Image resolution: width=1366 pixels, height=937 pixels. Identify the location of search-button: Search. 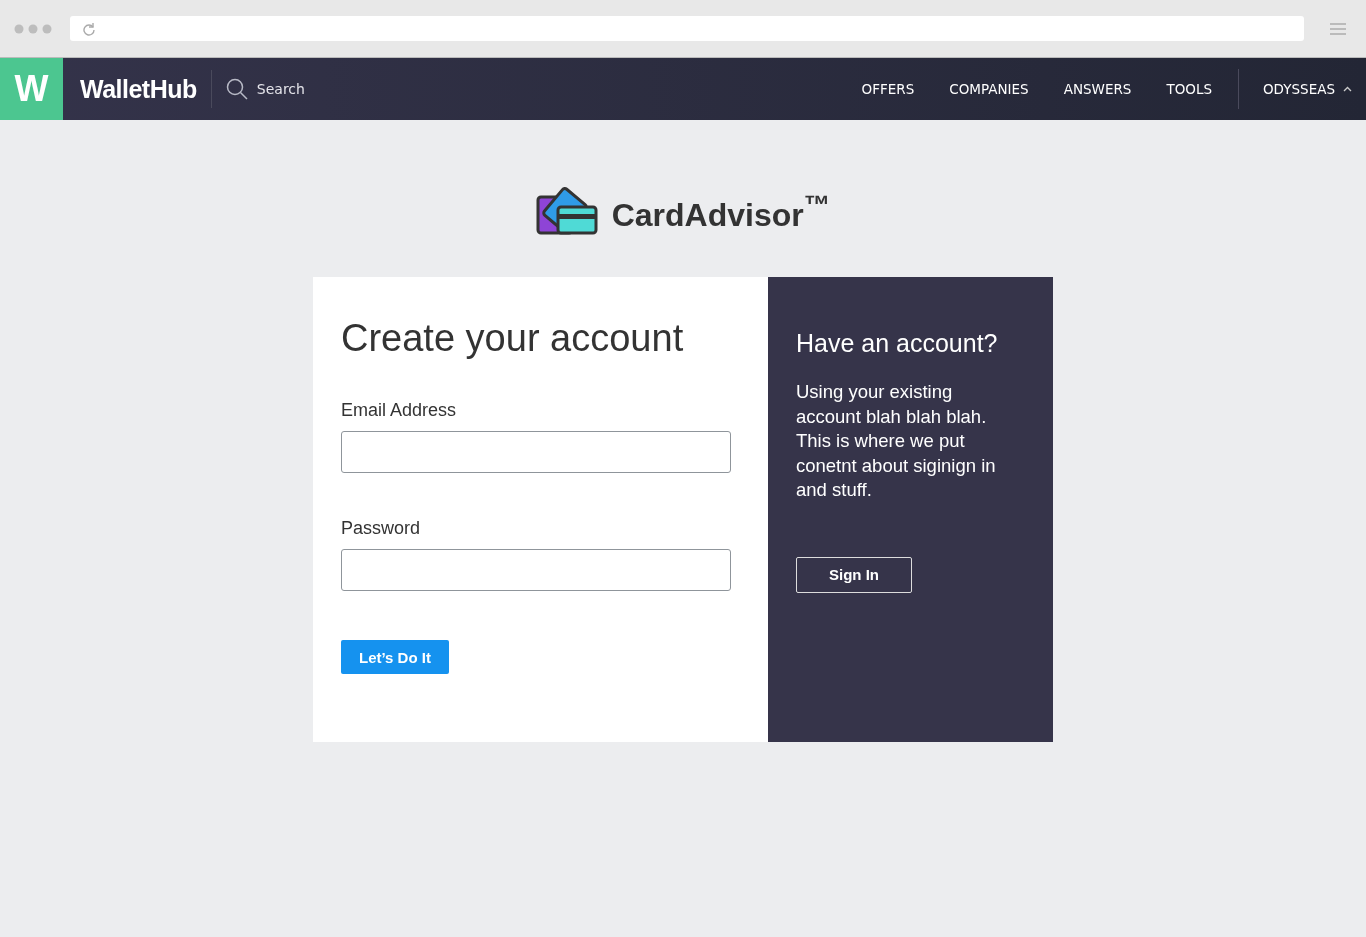
(258, 89).